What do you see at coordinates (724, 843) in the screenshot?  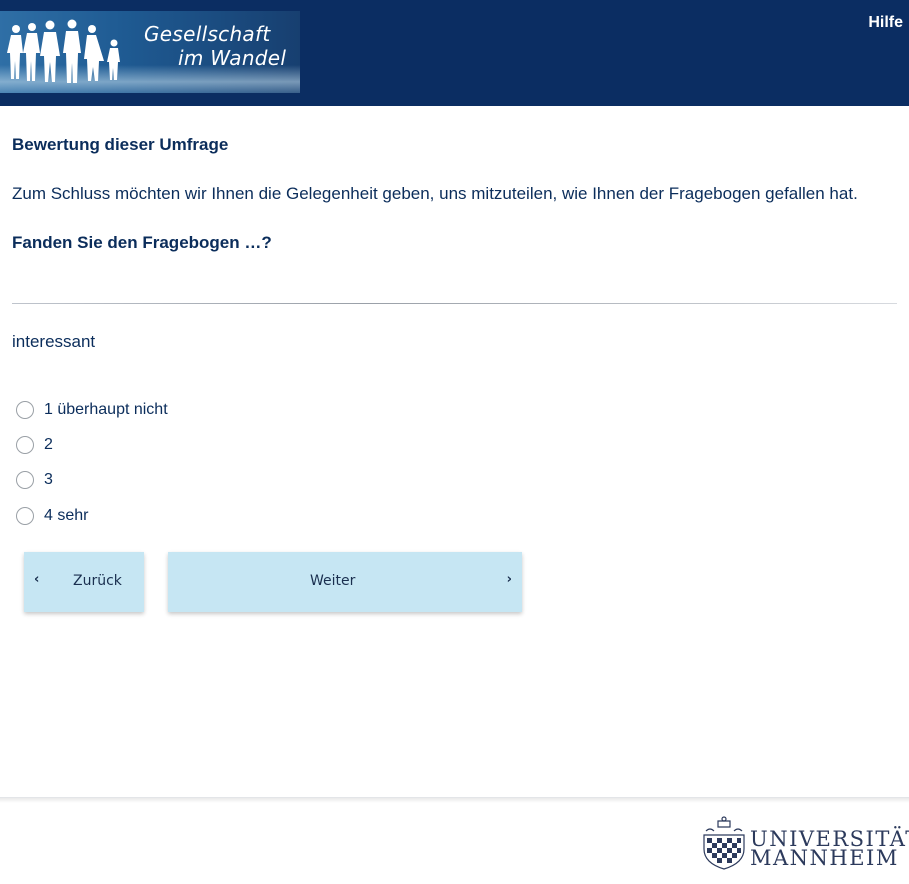 I see `university-crest-icon` at bounding box center [724, 843].